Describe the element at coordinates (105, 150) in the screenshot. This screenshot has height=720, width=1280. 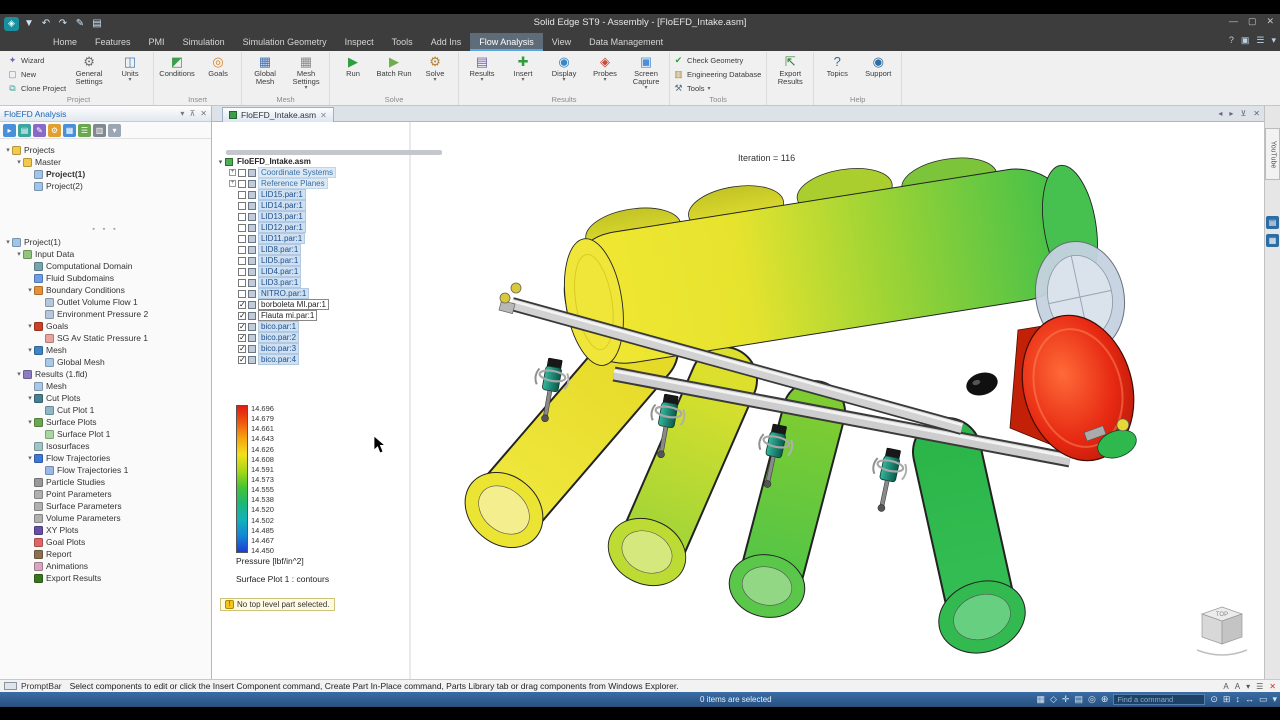
I see `tree-item-projects: ▾ Projects` at that location.